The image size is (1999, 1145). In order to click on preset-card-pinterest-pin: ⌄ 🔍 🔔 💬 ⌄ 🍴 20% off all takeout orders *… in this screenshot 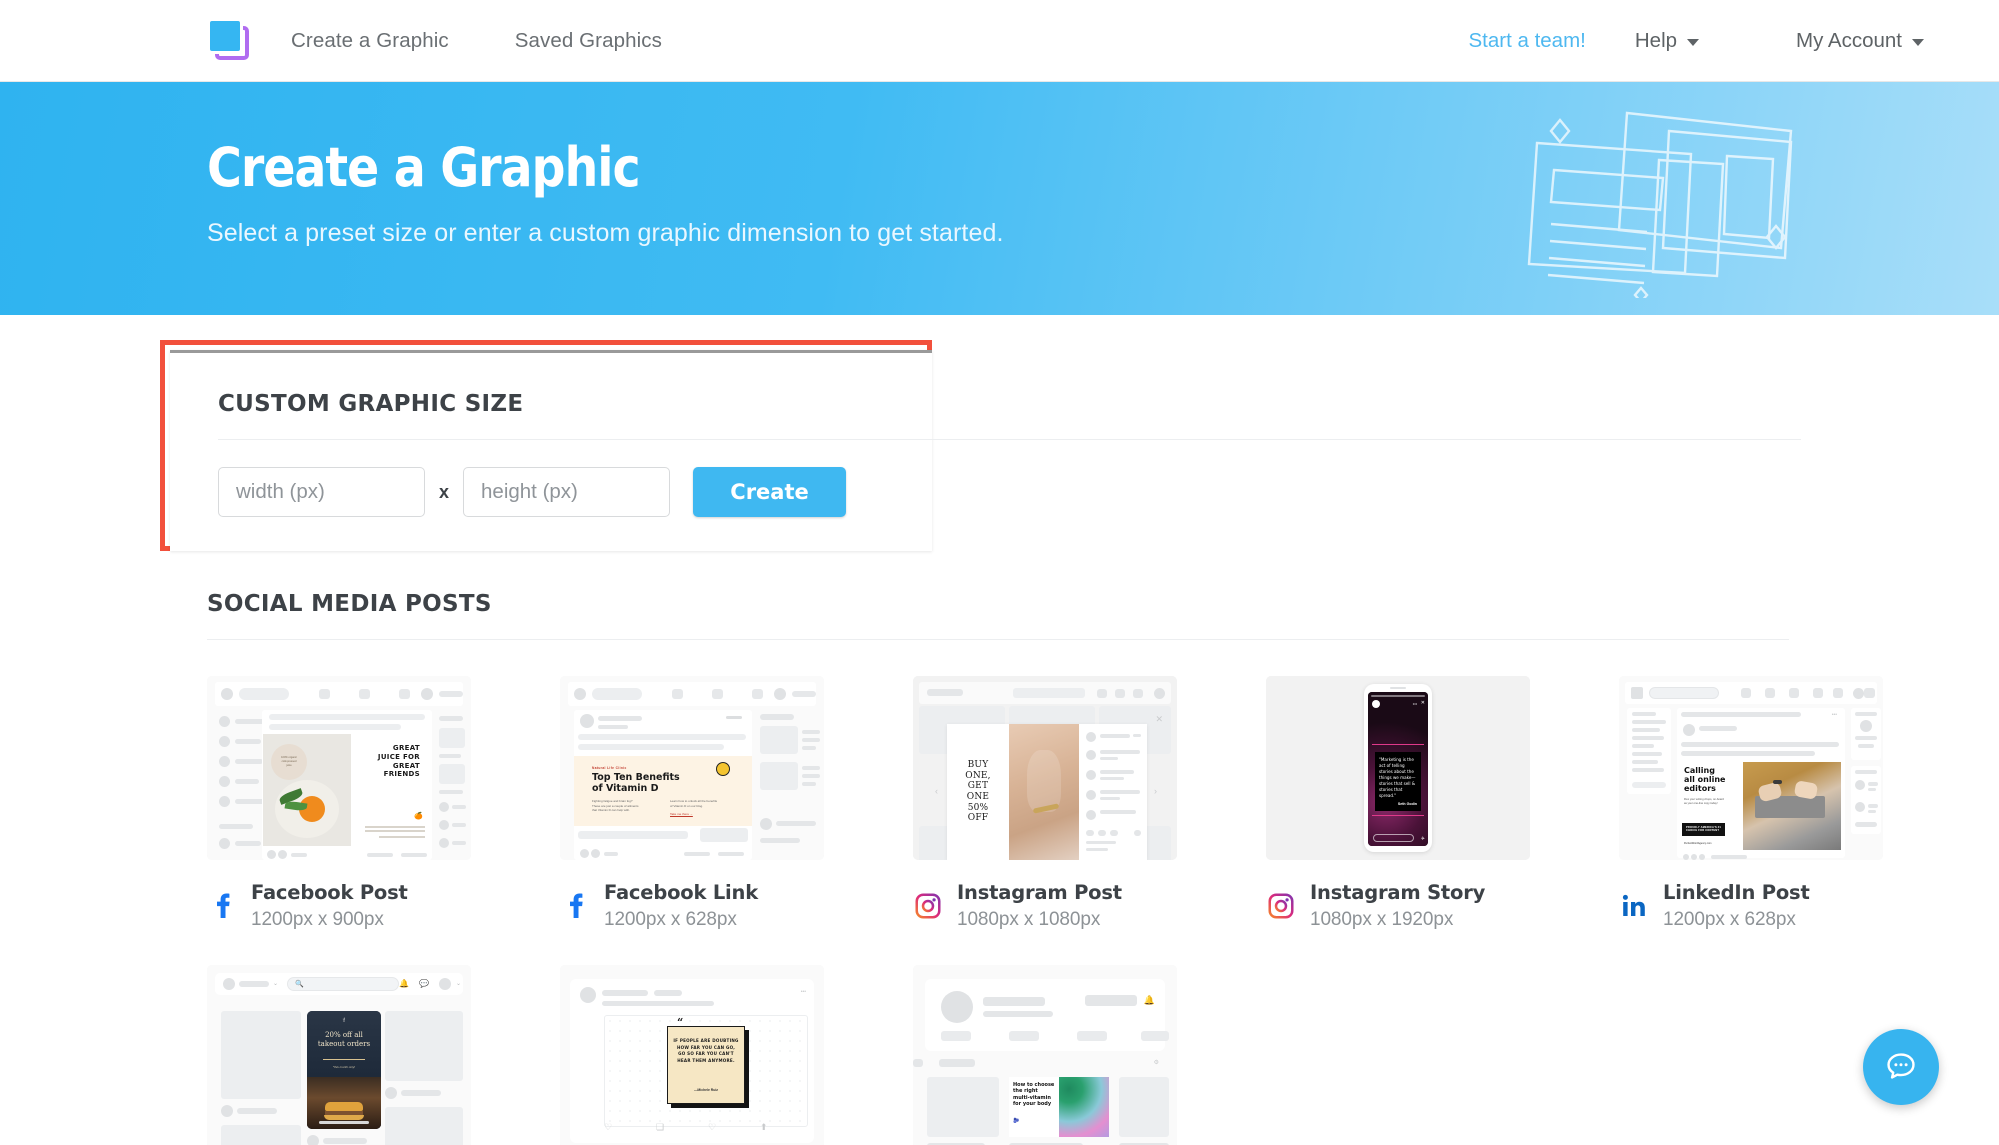, I will do `click(360, 1055)`.